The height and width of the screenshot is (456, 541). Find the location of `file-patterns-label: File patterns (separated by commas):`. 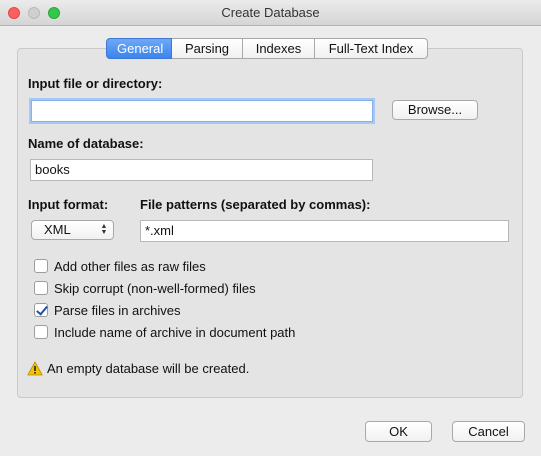

file-patterns-label: File patterns (separated by commas): is located at coordinates (255, 204).